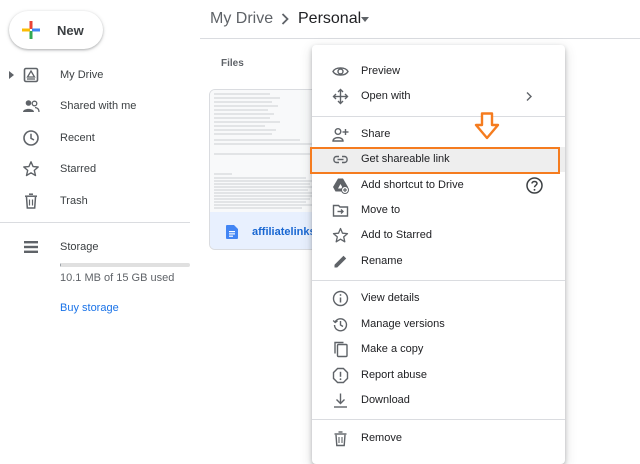 The width and height of the screenshot is (640, 464). Describe the element at coordinates (31, 247) in the screenshot. I see `storage-icon` at that location.